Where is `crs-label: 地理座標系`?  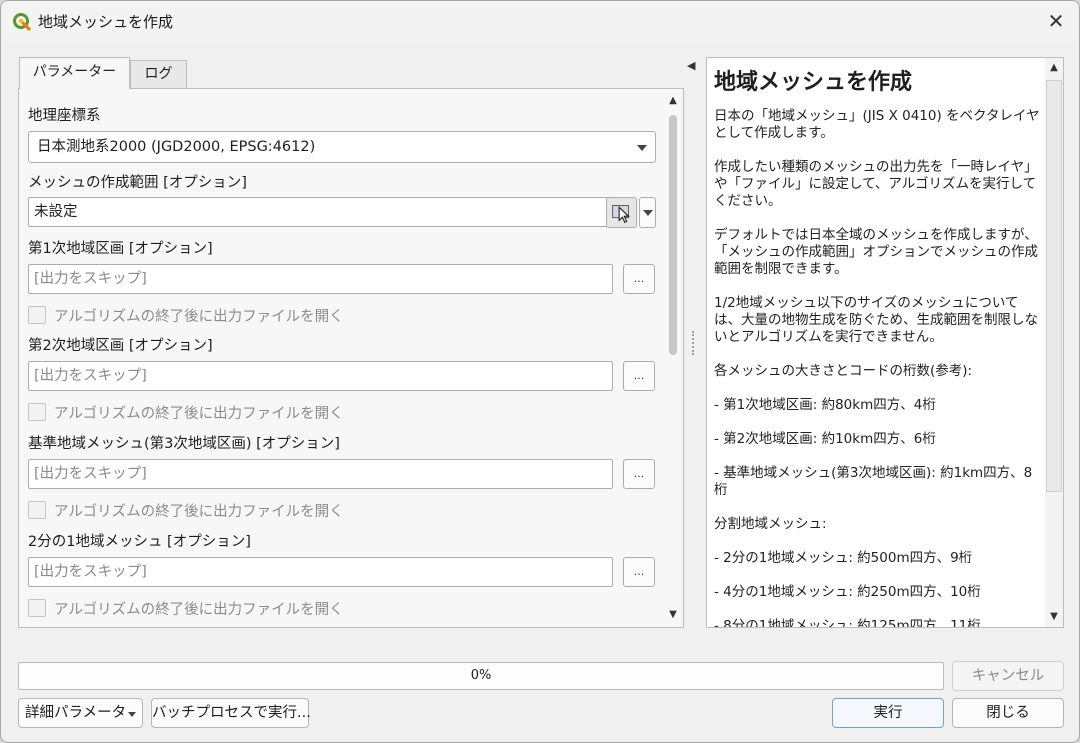 crs-label: 地理座標系 is located at coordinates (64, 116).